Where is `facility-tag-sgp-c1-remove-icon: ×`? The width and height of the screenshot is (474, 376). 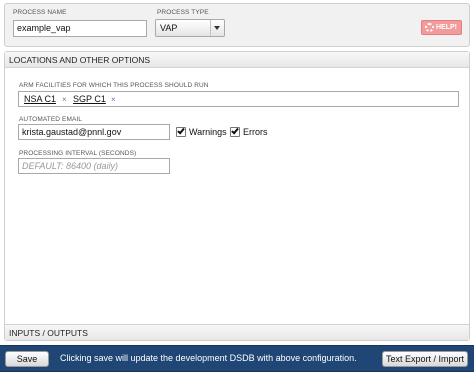 facility-tag-sgp-c1-remove-icon: × is located at coordinates (113, 99).